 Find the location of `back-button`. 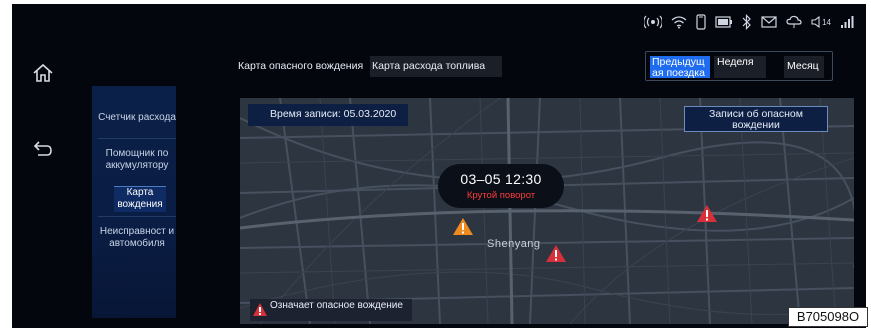

back-button is located at coordinates (43, 149).